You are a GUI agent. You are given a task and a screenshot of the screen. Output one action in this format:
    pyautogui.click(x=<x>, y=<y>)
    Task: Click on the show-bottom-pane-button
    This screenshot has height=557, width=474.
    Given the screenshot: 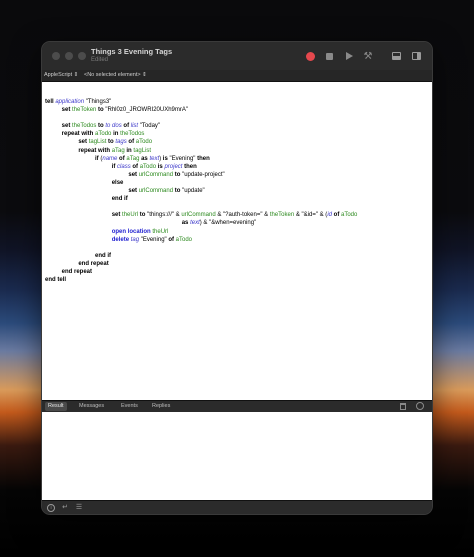 What is the action you would take?
    pyautogui.click(x=396, y=56)
    